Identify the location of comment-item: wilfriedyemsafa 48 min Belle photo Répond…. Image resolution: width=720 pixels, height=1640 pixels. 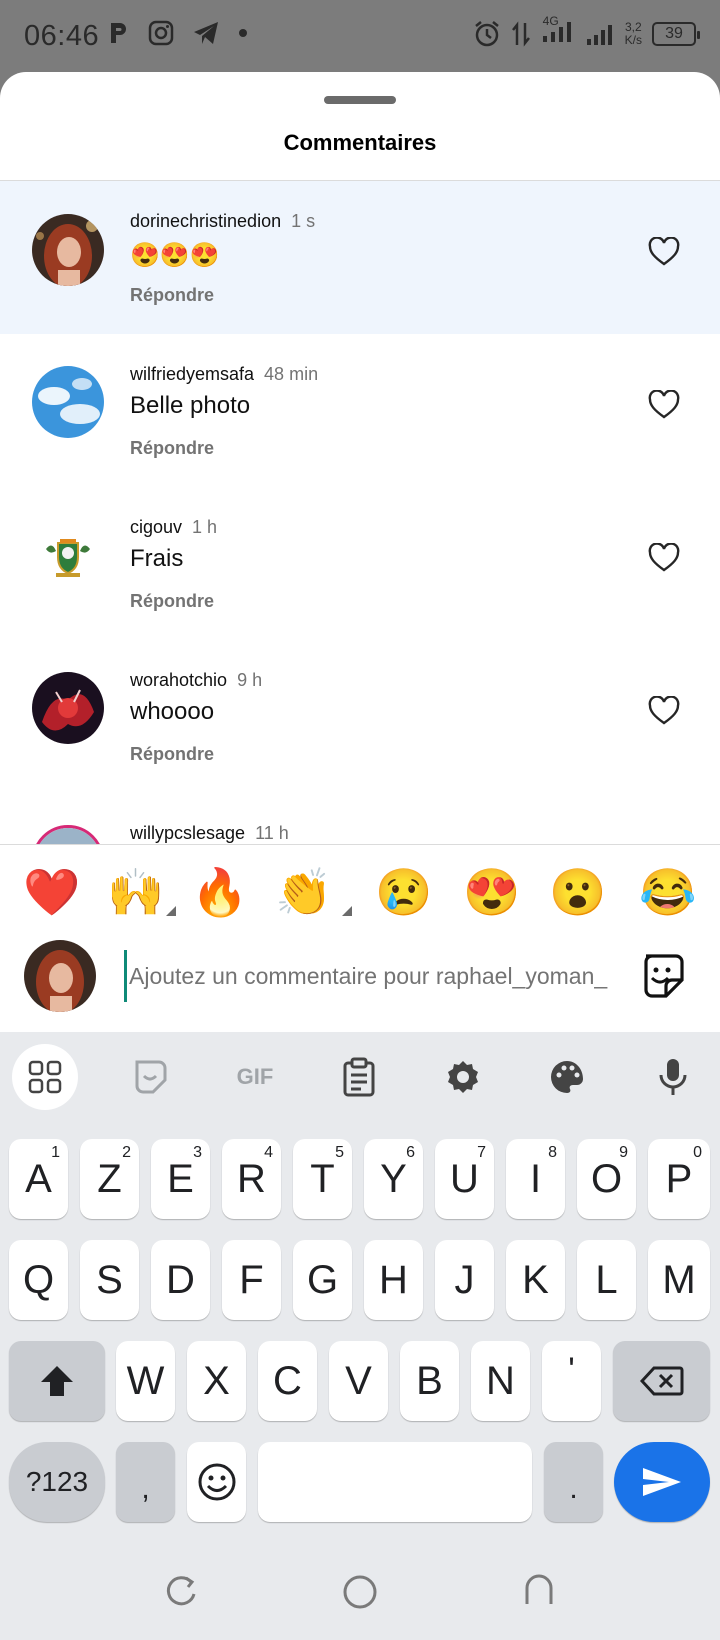
(360, 410).